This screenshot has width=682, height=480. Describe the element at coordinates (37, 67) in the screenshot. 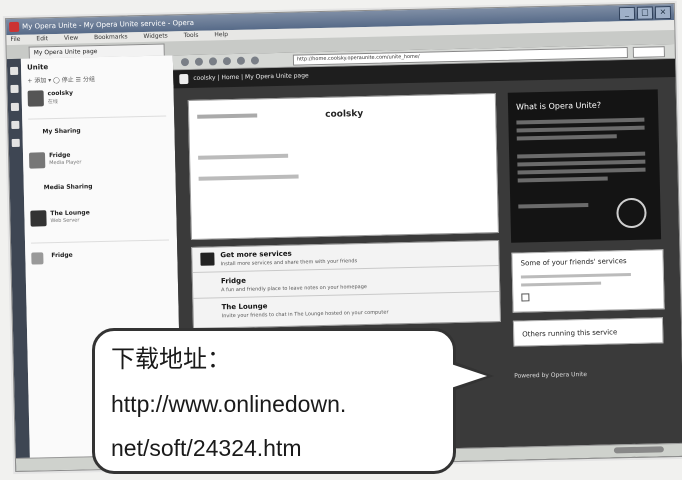

I see `unite-panel-title: Unite` at that location.